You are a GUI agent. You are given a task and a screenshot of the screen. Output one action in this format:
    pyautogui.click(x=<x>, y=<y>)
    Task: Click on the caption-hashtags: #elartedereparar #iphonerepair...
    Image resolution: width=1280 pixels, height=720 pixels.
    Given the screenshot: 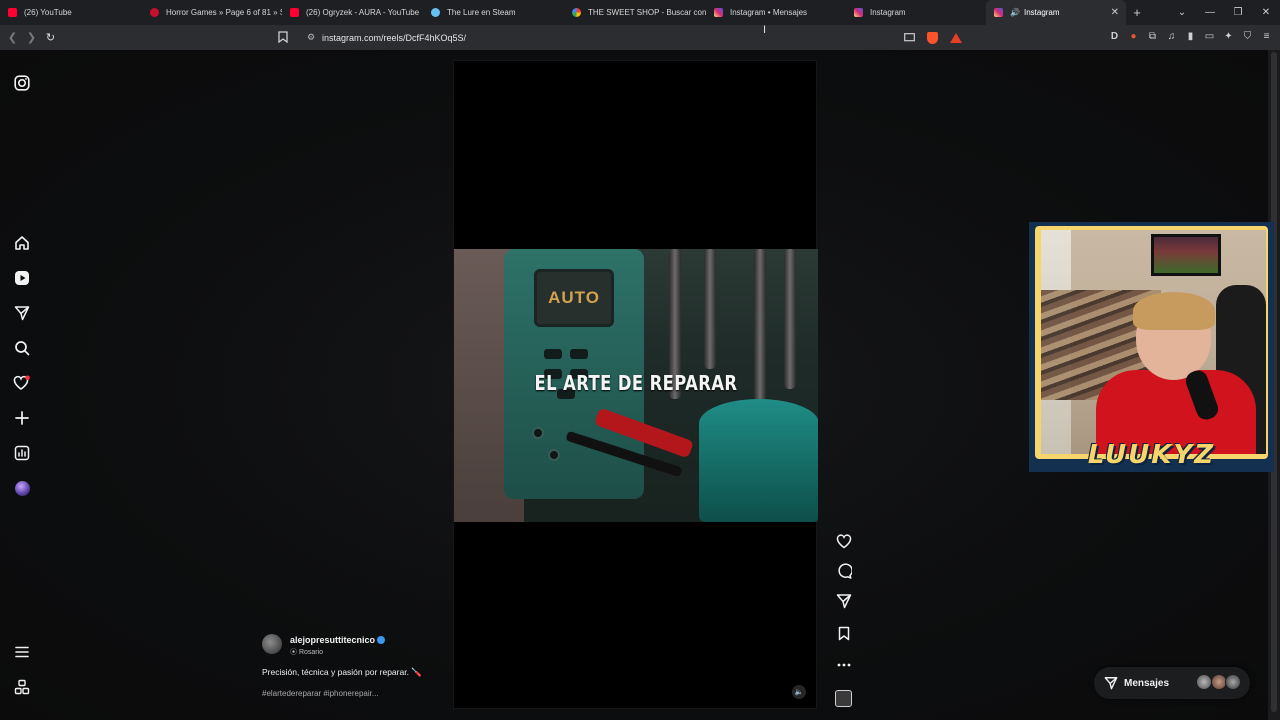 What is the action you would take?
    pyautogui.click(x=320, y=693)
    